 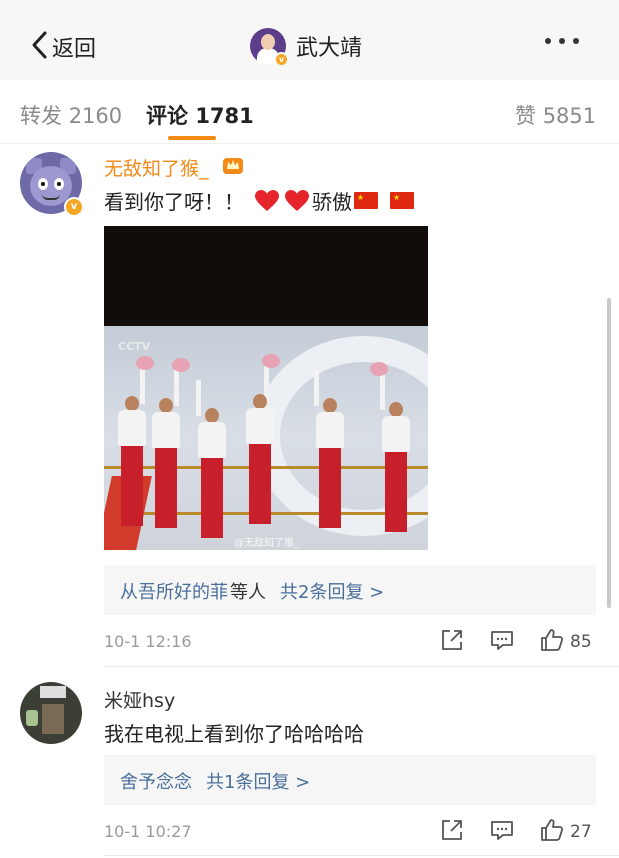 What do you see at coordinates (350, 780) in the screenshot?
I see `replies-preview: 舍予念念 共1条回复 >` at bounding box center [350, 780].